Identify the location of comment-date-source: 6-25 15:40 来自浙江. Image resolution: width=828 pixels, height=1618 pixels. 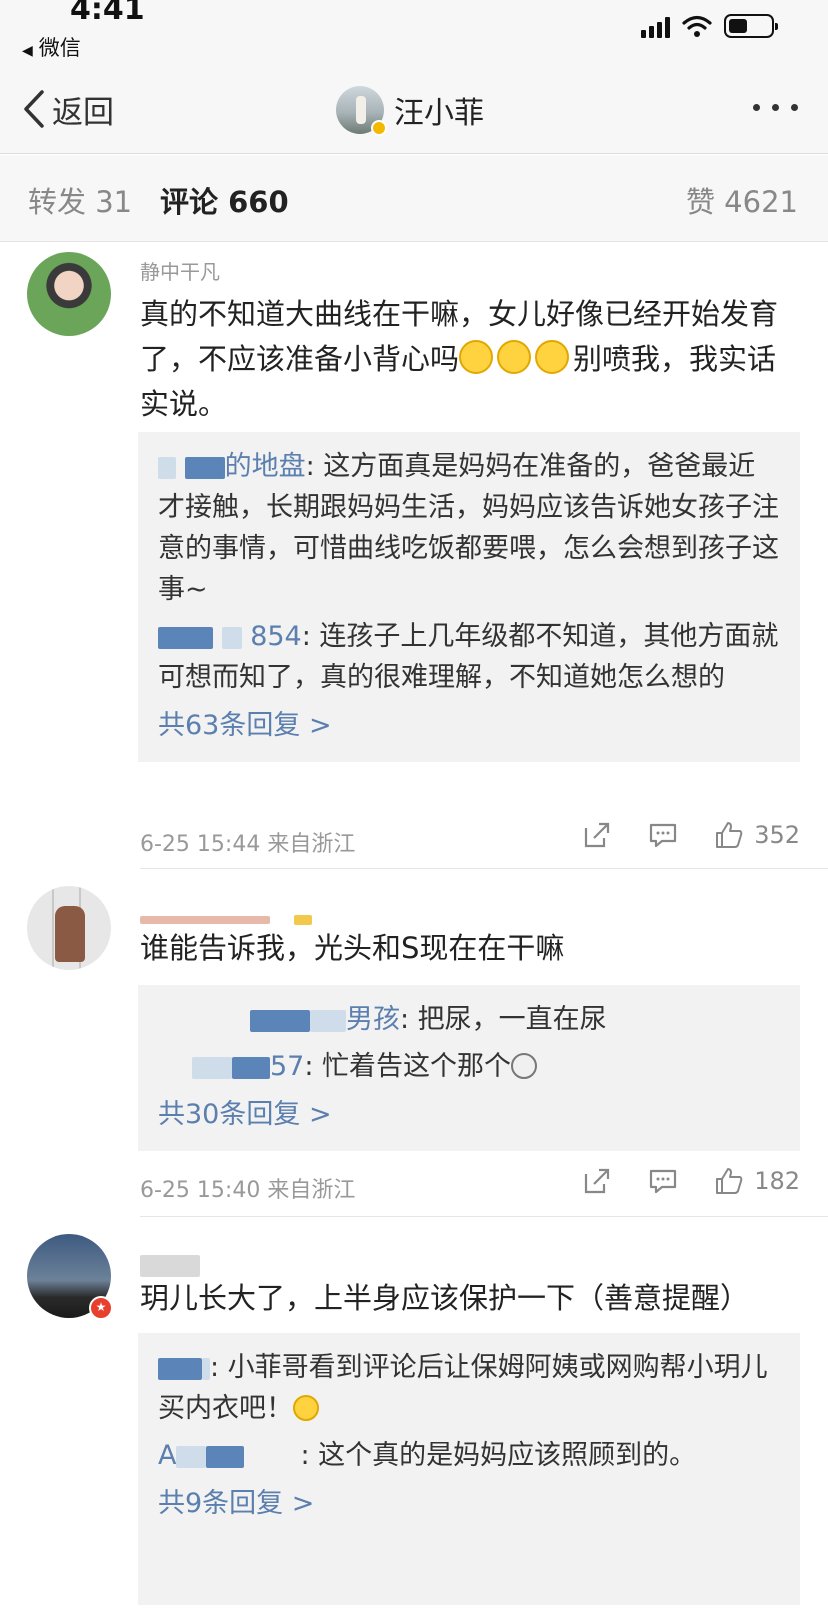
(247, 1188).